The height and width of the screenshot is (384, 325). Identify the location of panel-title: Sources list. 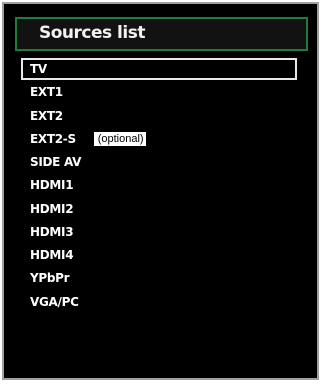
(92, 33).